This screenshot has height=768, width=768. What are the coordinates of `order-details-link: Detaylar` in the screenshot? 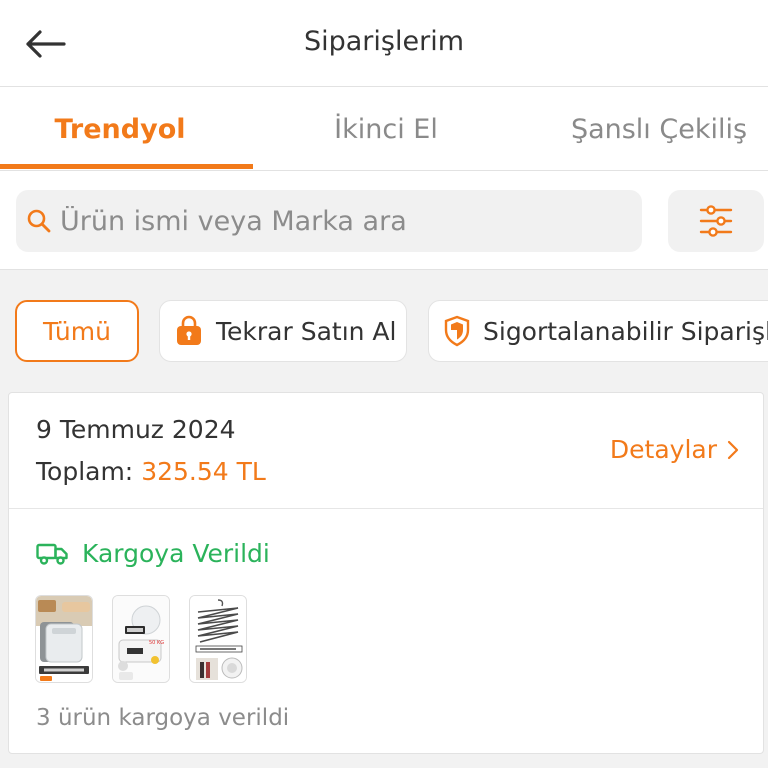 It's located at (674, 449).